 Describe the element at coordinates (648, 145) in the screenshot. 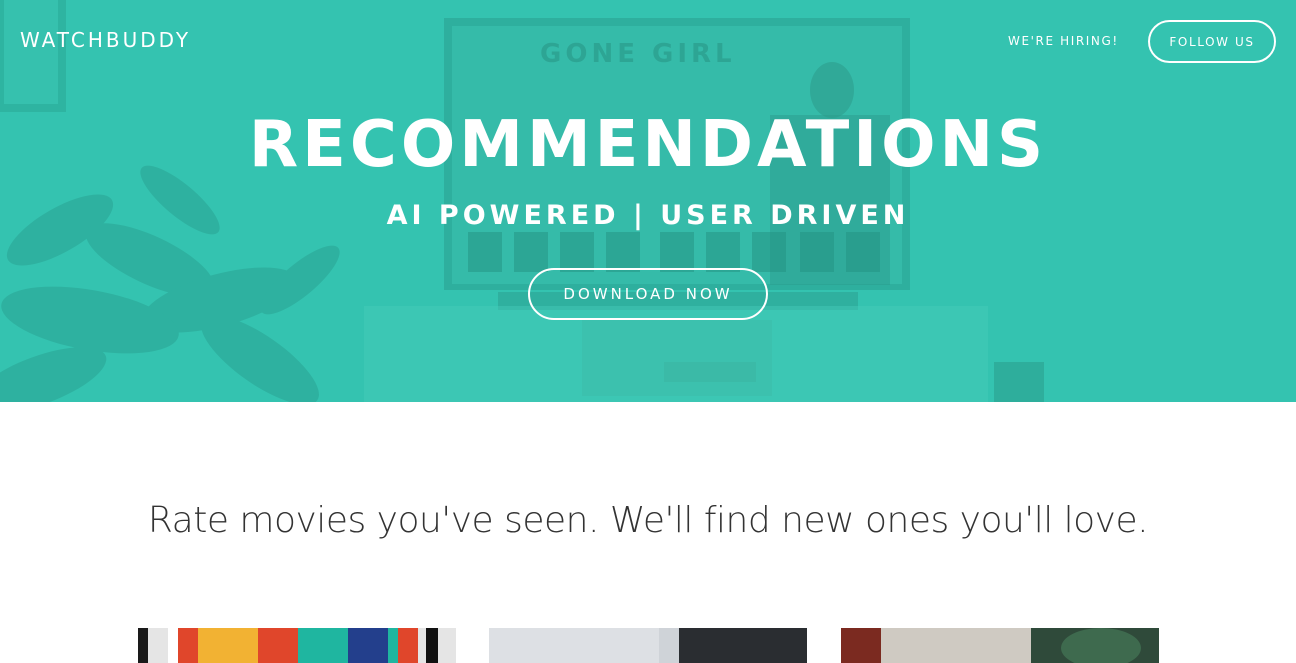

I see `hero-title: RECOMMENDATIONS` at that location.